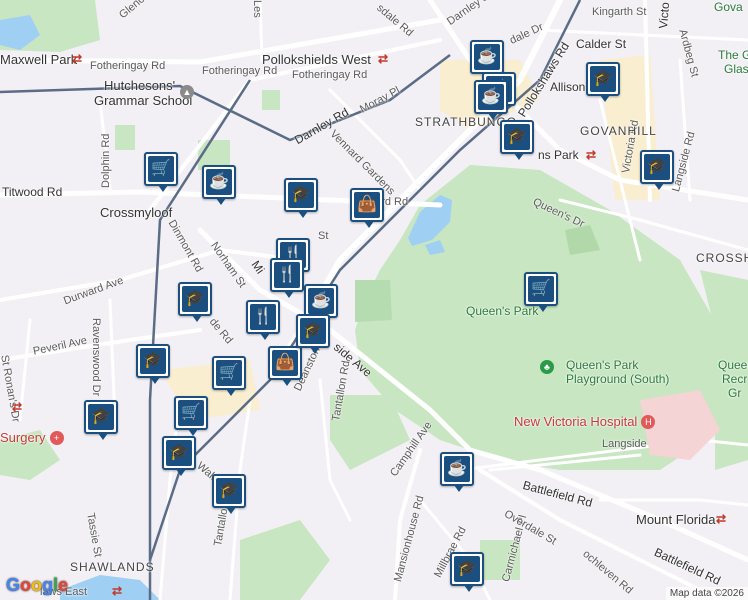 The height and width of the screenshot is (600, 748). What do you see at coordinates (56, 437) in the screenshot?
I see `hospital-icon: +` at bounding box center [56, 437].